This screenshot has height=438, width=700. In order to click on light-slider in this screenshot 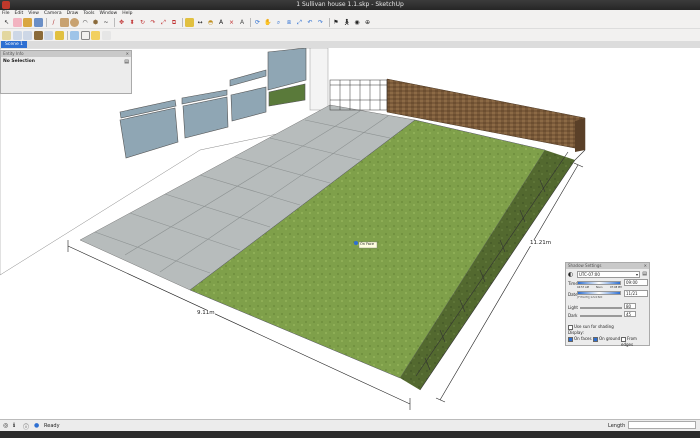, I will do `click(601, 308)`.